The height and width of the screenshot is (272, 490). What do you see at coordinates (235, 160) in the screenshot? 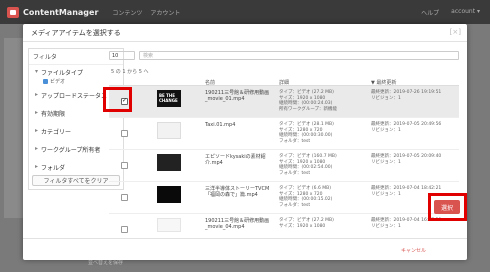
I see `media-name: エピソードkysakiの素材紹介.mp4` at bounding box center [235, 160].